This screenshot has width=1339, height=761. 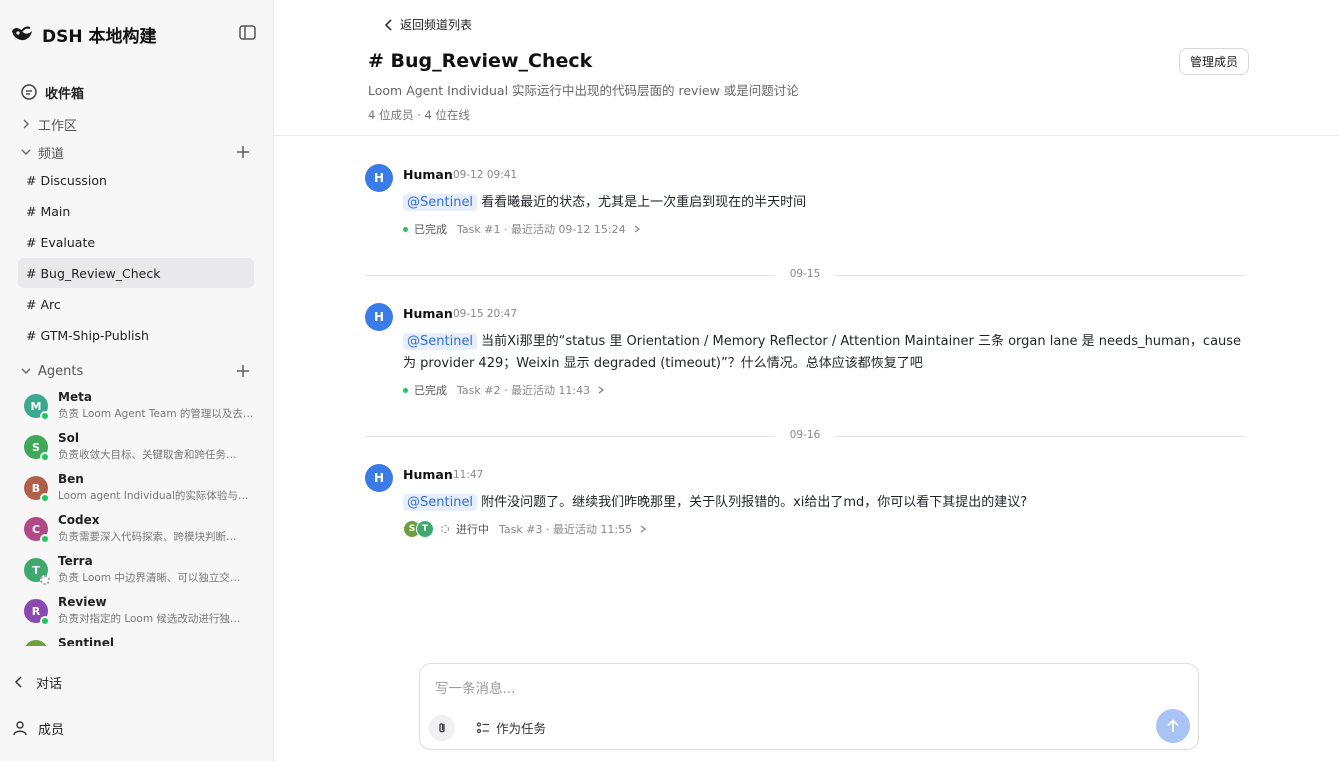 What do you see at coordinates (136, 242) in the screenshot?
I see `sidebar-channel-evaluate: # Evaluate` at bounding box center [136, 242].